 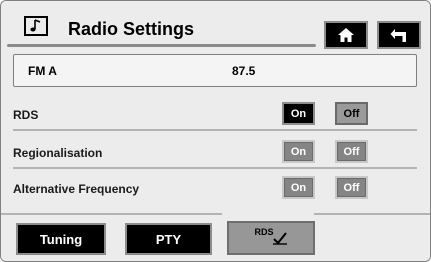 I want to click on band-label: FM A, so click(x=42, y=71).